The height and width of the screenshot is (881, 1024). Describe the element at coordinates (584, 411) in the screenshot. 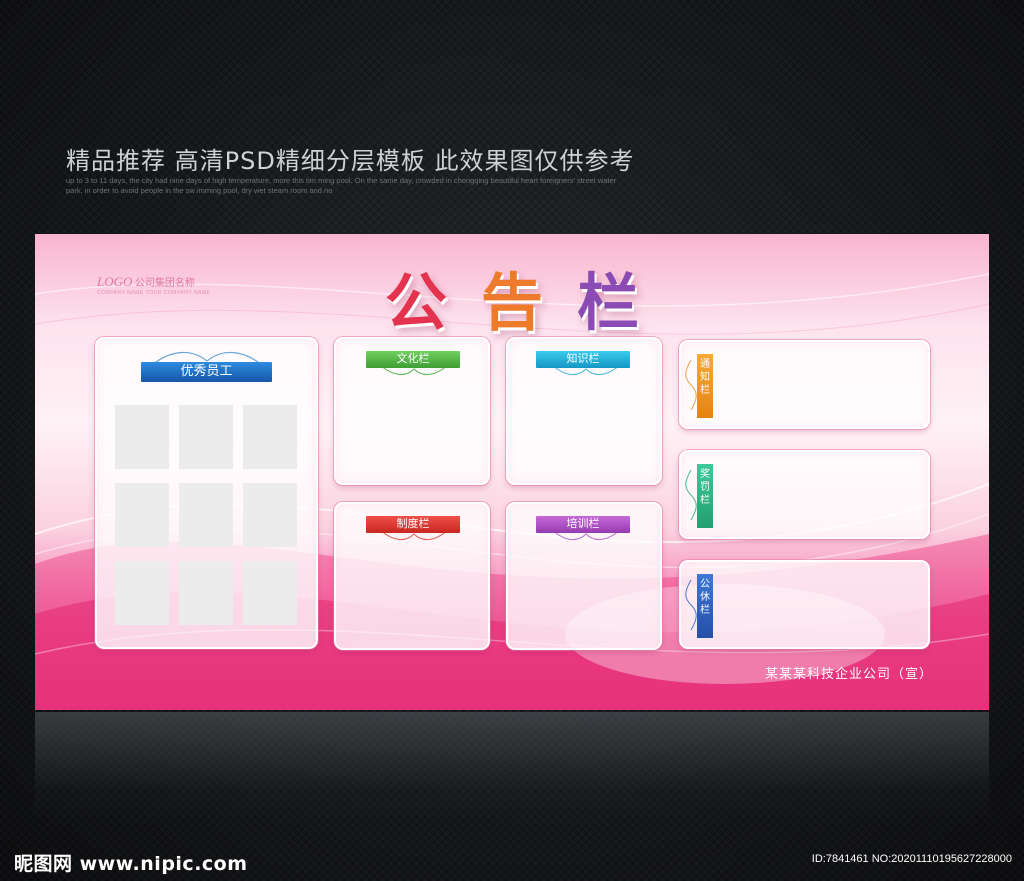

I see `panel-knowledge: 知识栏` at that location.